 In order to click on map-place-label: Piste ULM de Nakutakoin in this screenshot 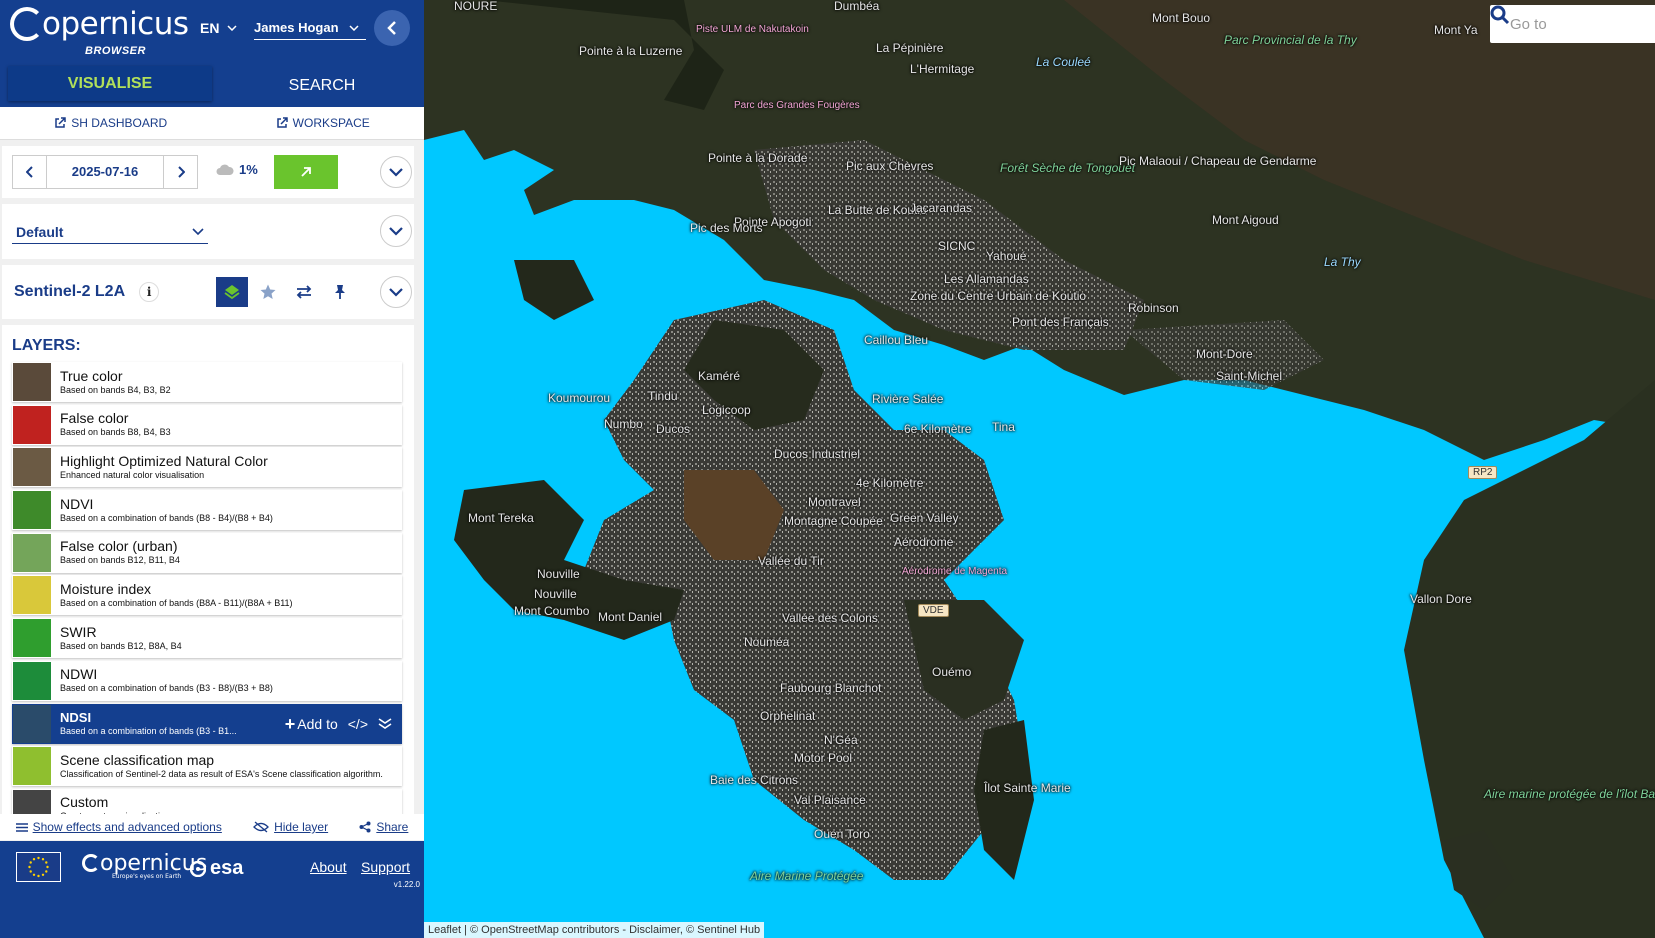, I will do `click(752, 29)`.